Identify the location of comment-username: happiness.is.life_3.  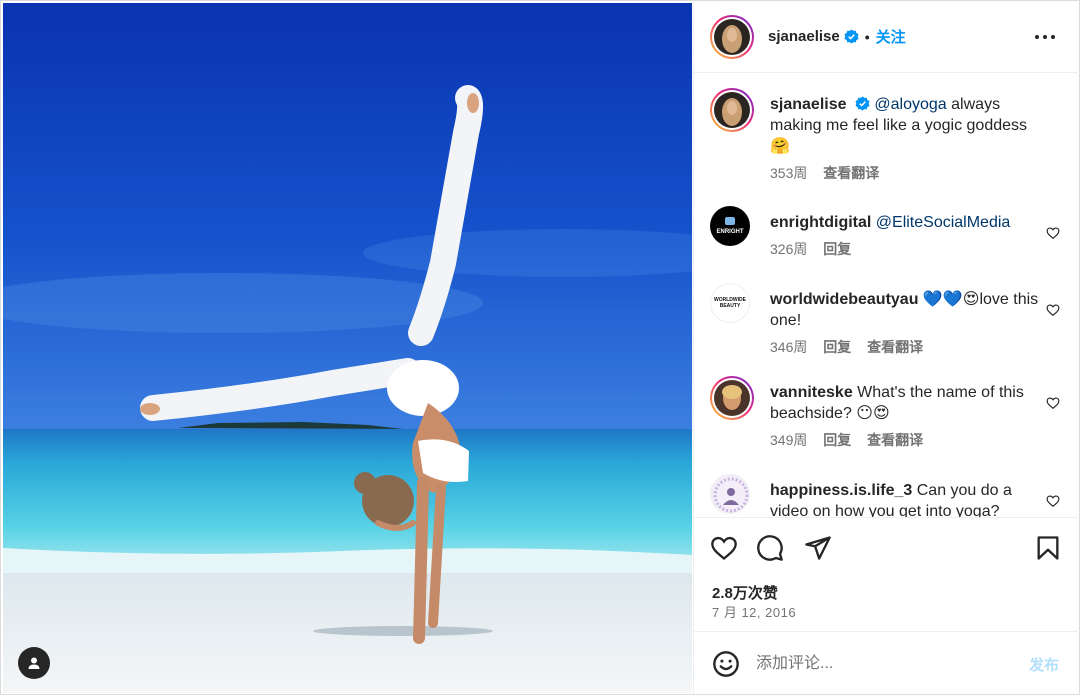
(841, 490).